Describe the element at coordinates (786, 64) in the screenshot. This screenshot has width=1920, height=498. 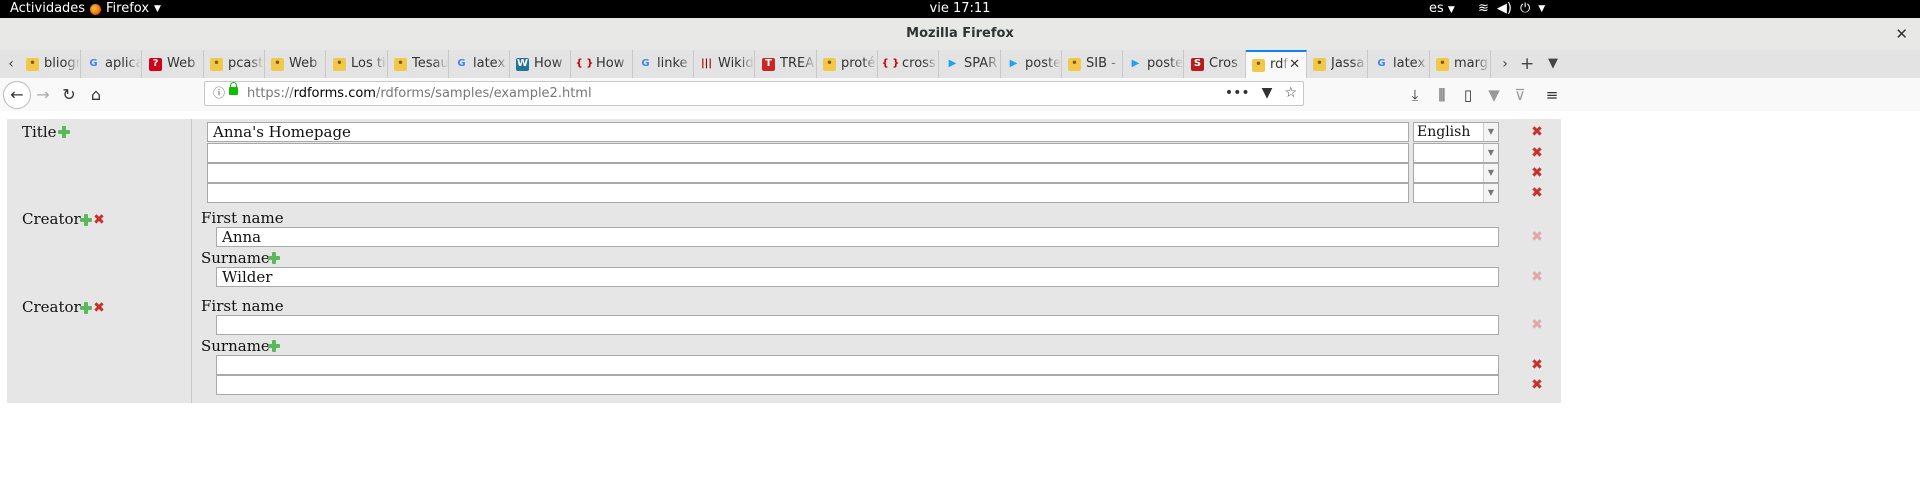
I see `browser-tab: T TREA` at that location.